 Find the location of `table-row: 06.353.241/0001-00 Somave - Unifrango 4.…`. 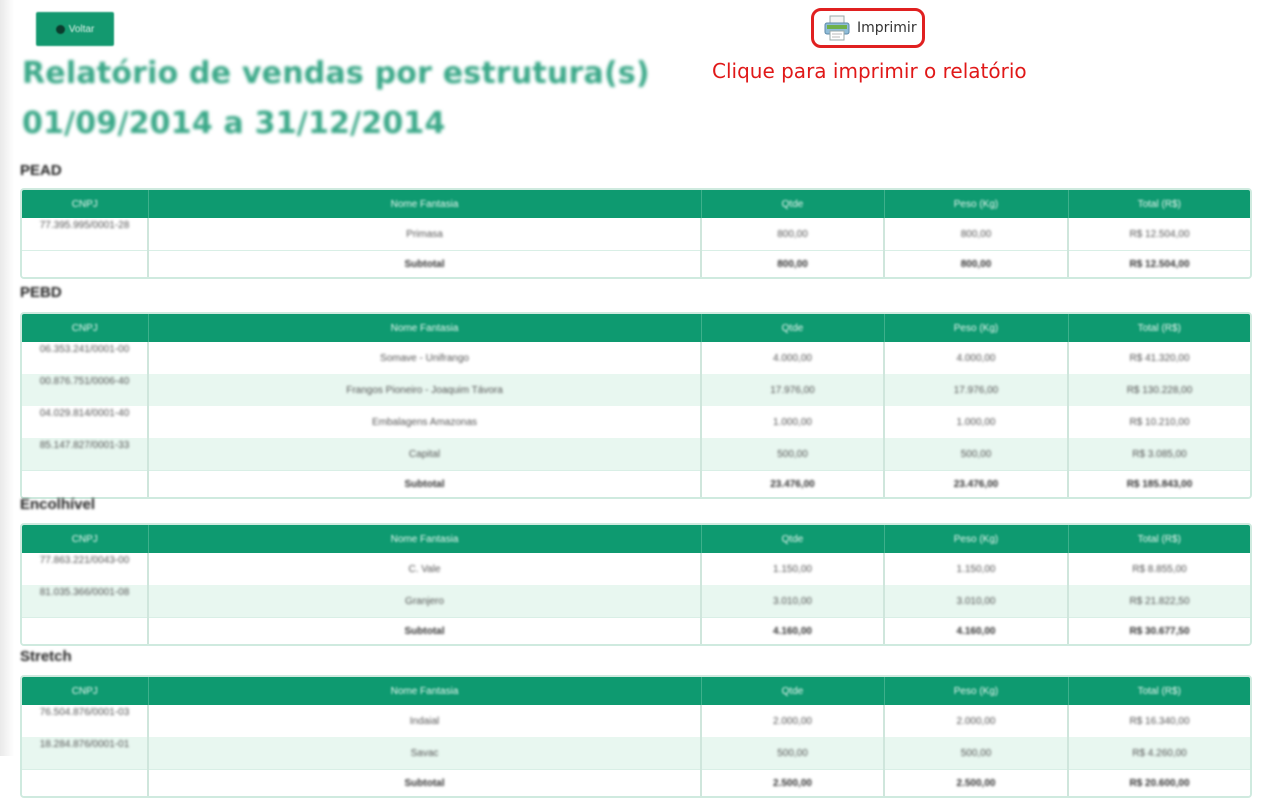

table-row: 06.353.241/0001-00 Somave - Unifrango 4.… is located at coordinates (636, 358).